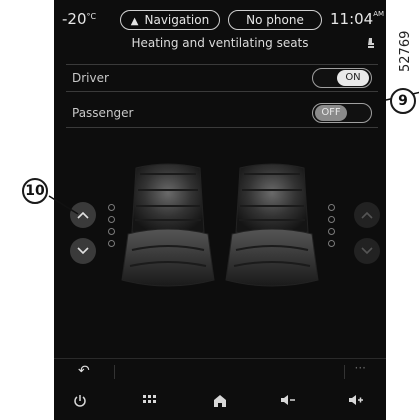 The height and width of the screenshot is (420, 419). I want to click on callout-9: 9, so click(403, 101).